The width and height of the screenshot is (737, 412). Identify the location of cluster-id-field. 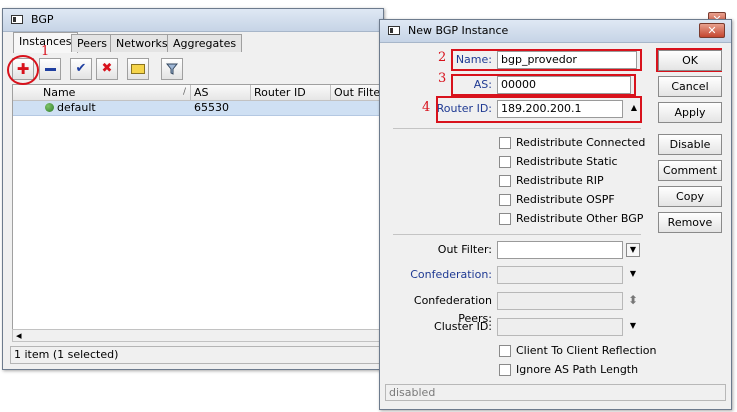
(560, 327).